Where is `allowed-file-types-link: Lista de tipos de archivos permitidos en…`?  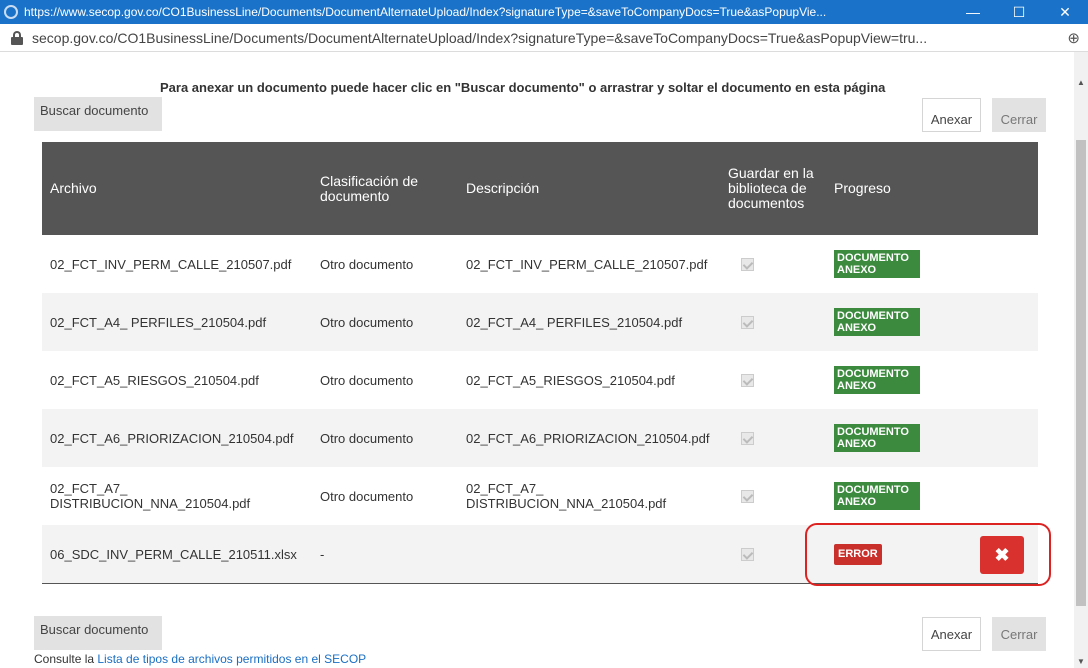 allowed-file-types-link: Lista de tipos de archivos permitidos en… is located at coordinates (231, 659).